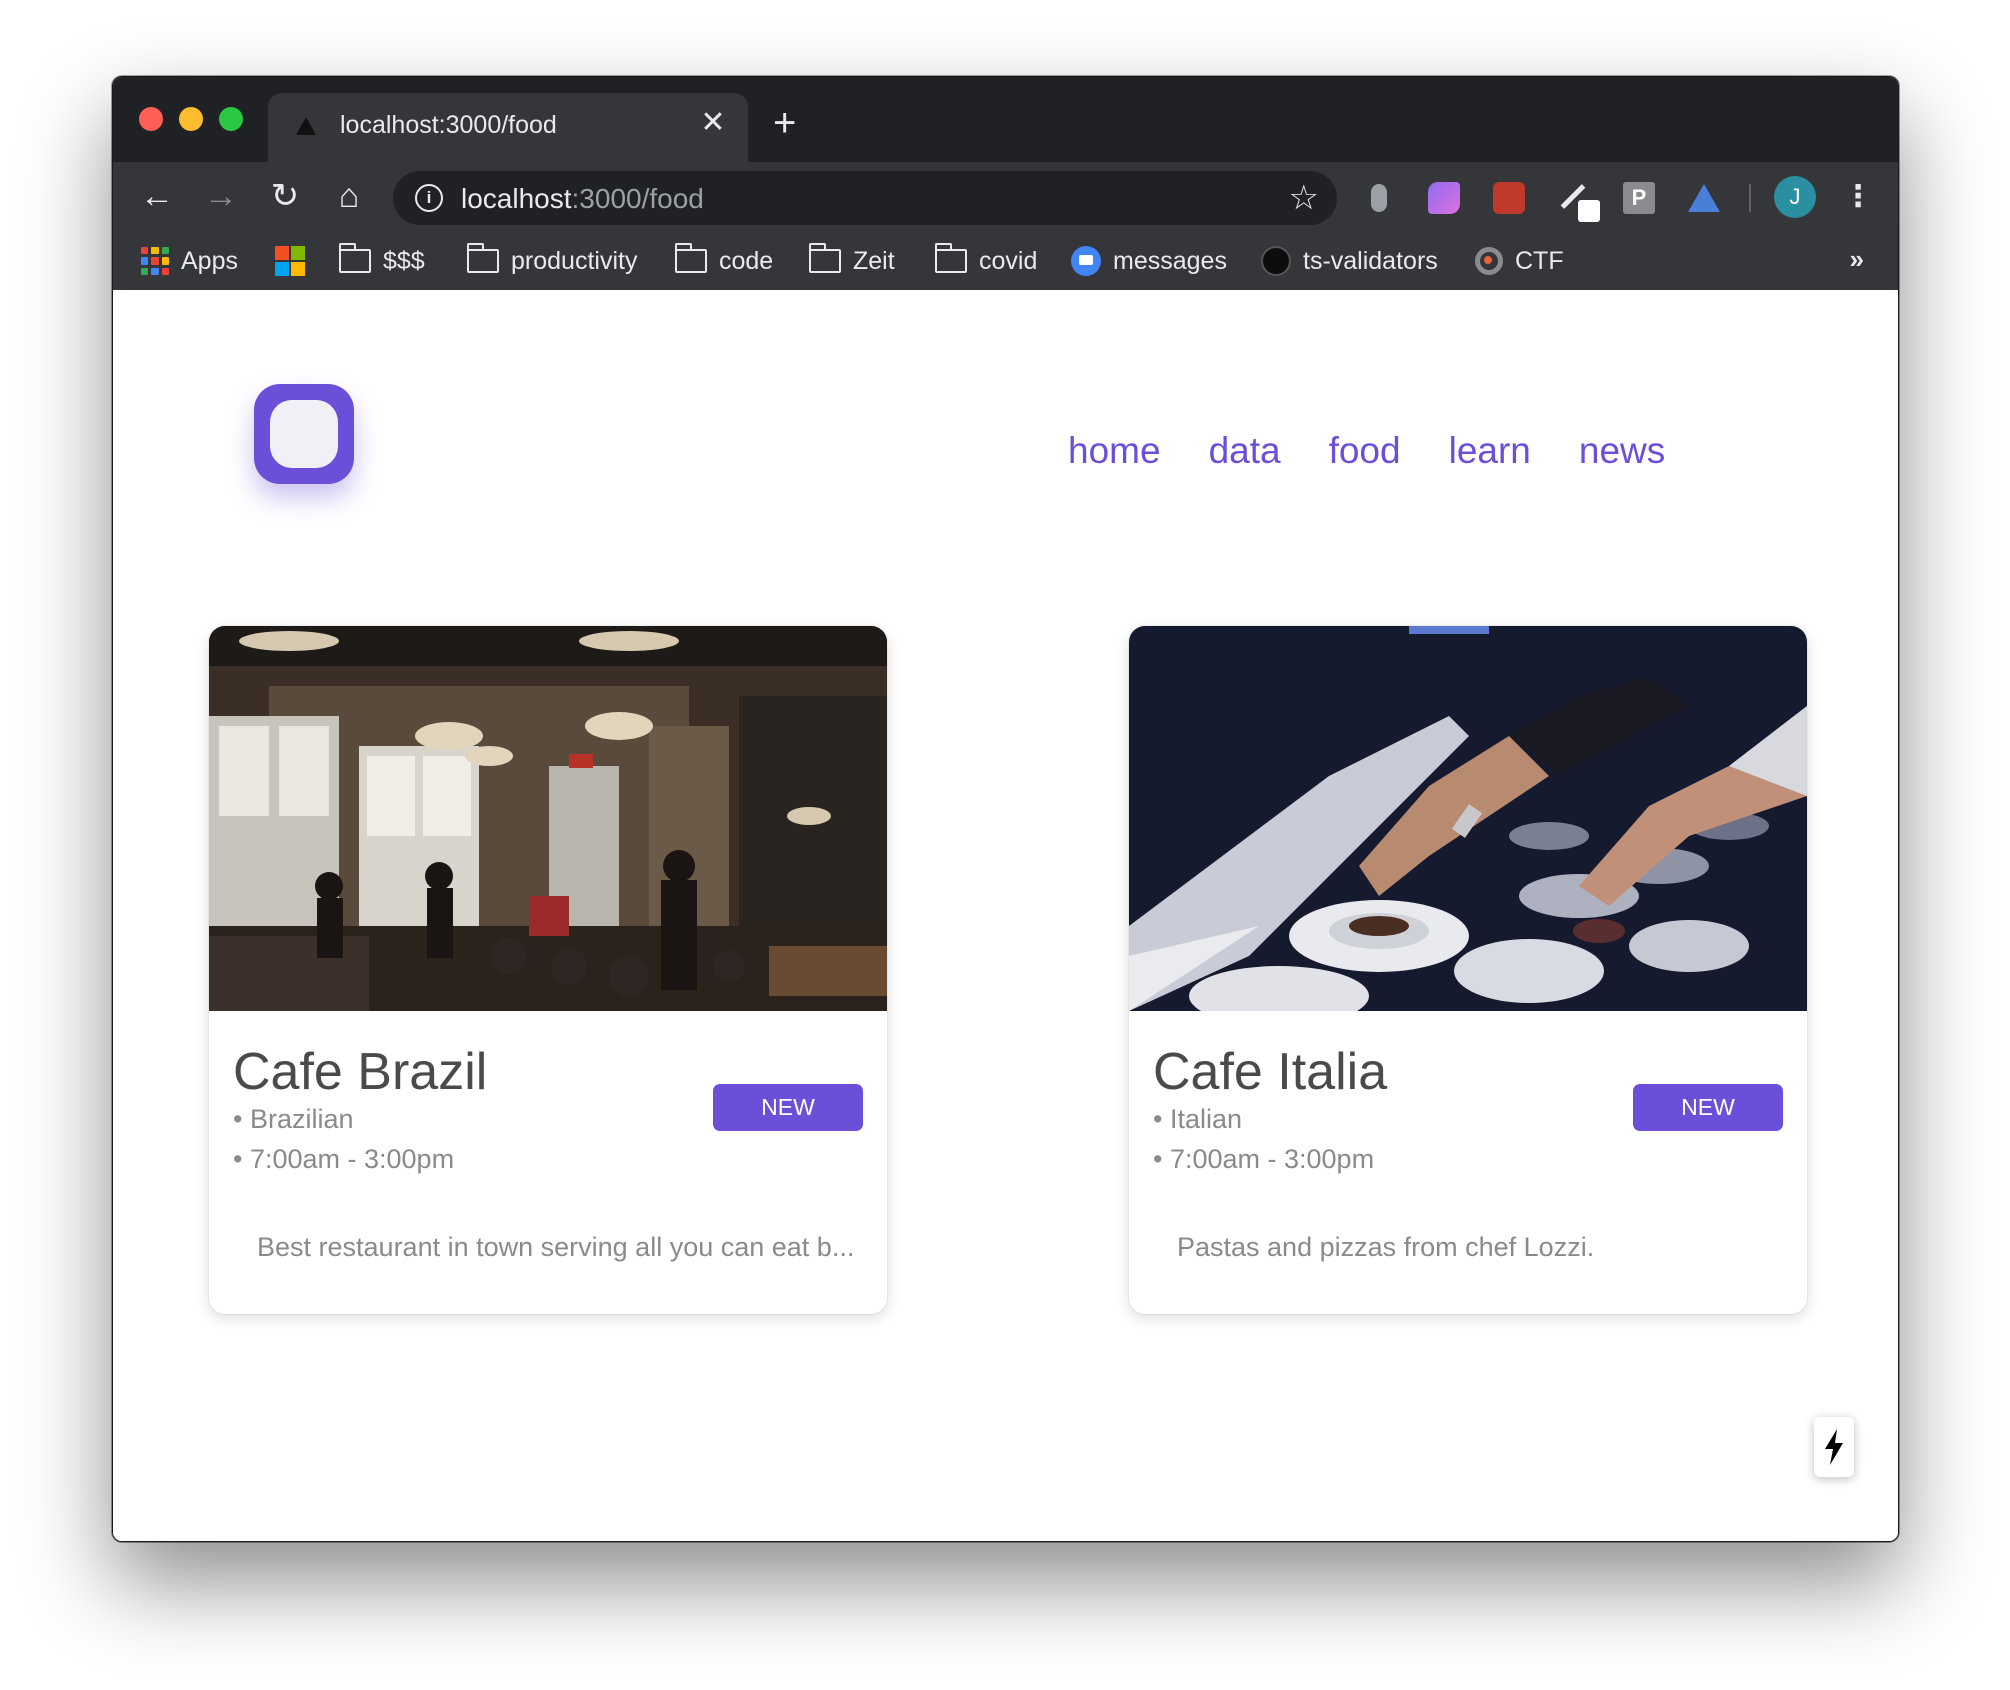 This screenshot has width=2010, height=1690. Describe the element at coordinates (1276, 261) in the screenshot. I see `github-icon` at that location.